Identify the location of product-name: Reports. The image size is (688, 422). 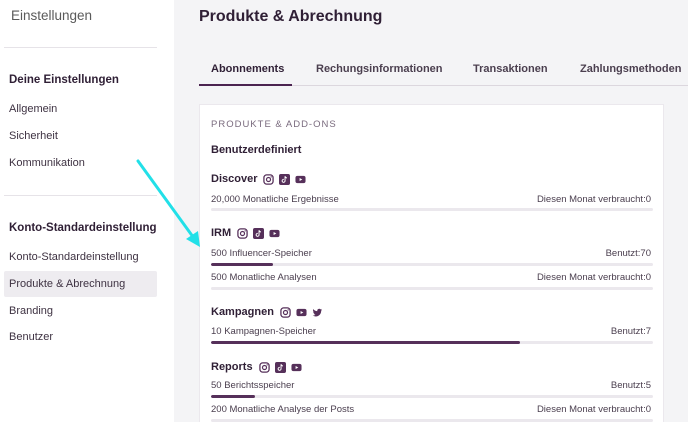
(232, 367).